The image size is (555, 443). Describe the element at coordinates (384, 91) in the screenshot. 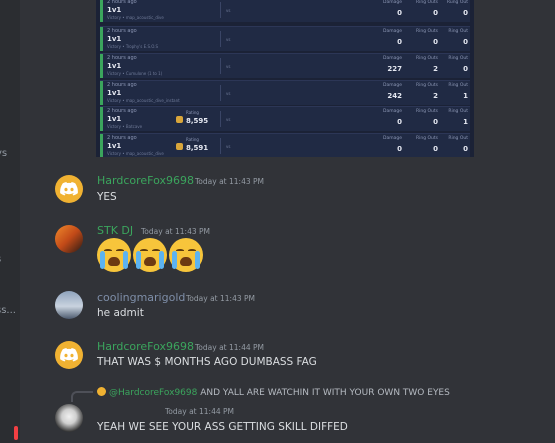

I see `damage-stat: Damage 242` at that location.